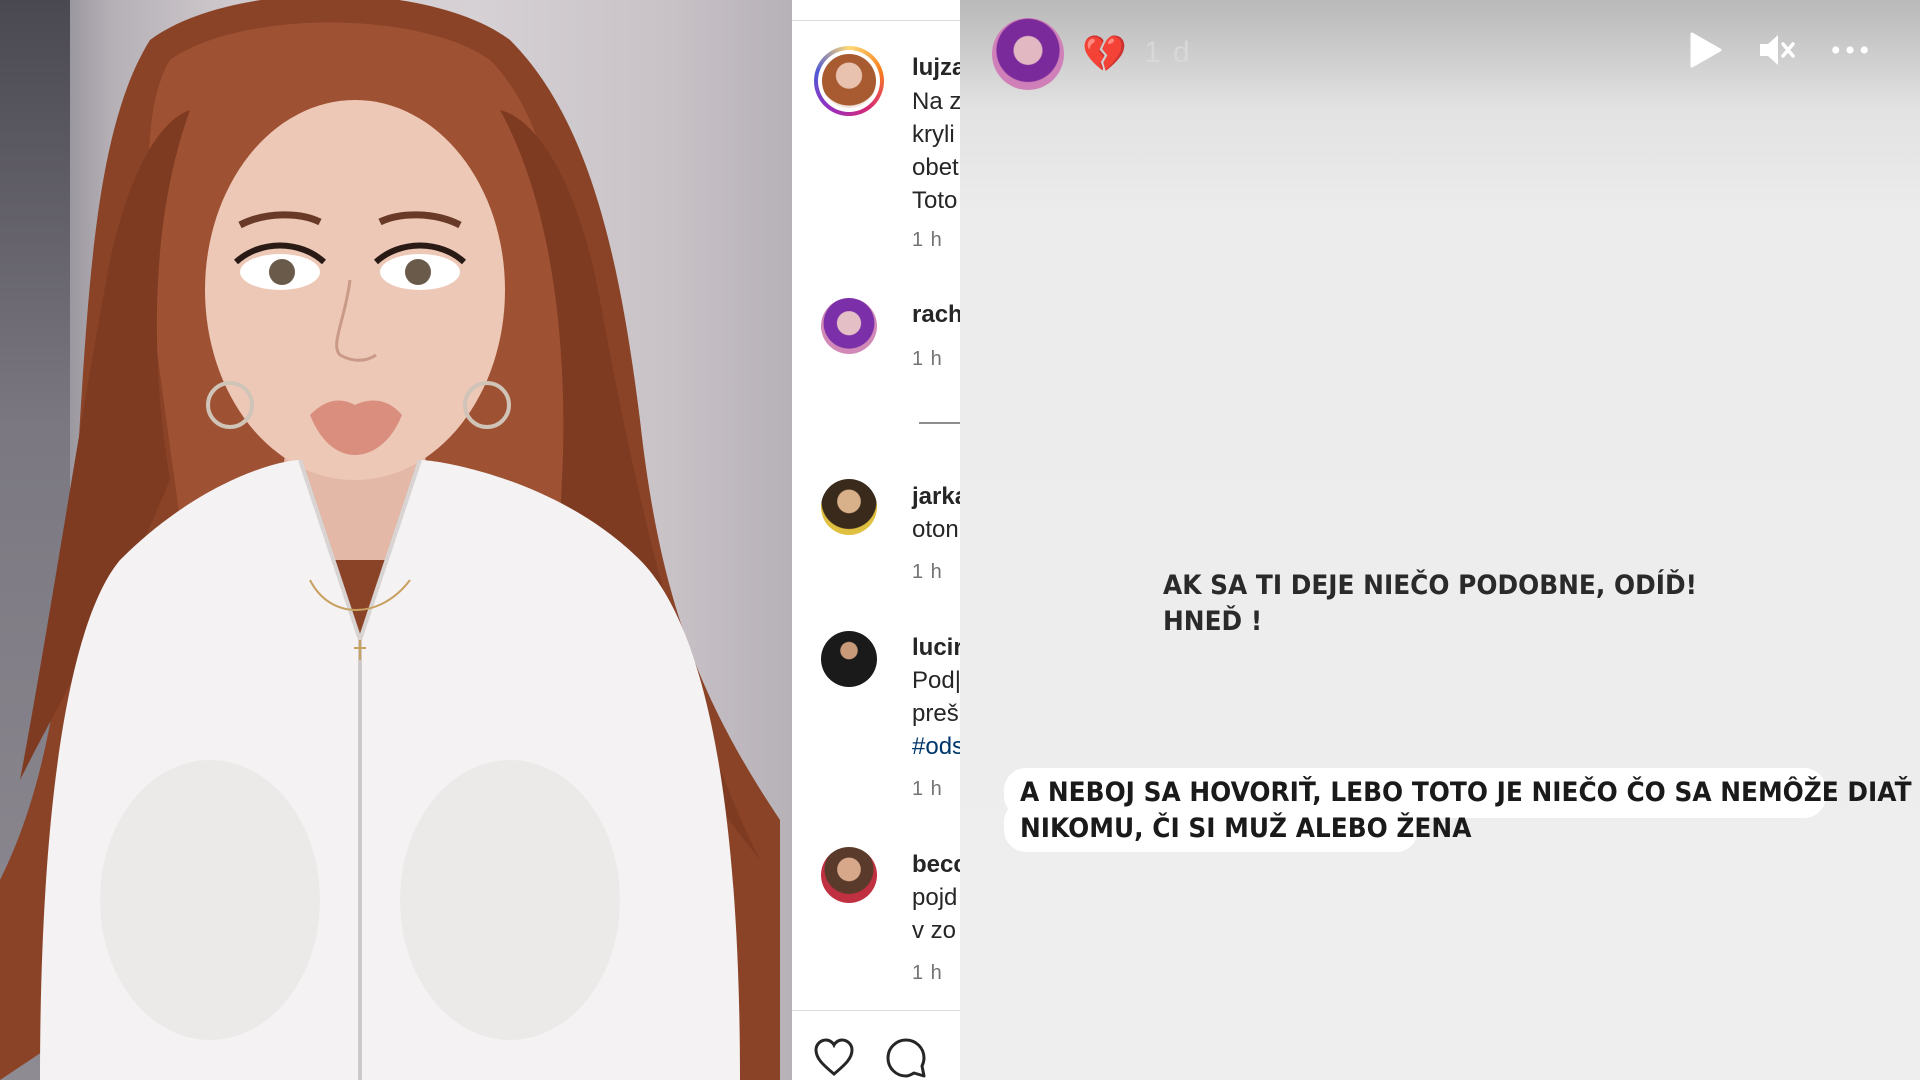 The height and width of the screenshot is (1080, 1920). I want to click on caption-line: HNEĎ !, so click(1213, 621).